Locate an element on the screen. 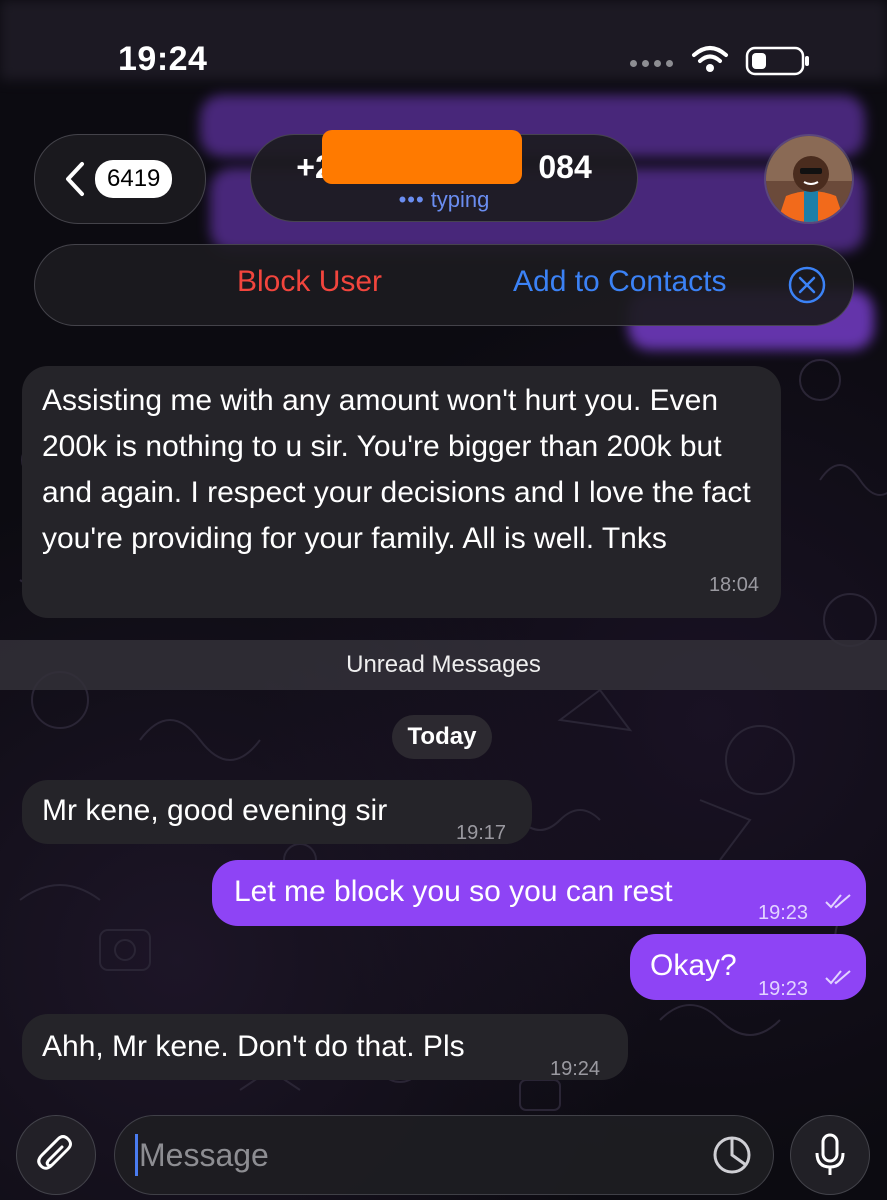  message-bubble-incoming: Mr kene, good evening sir 19:17 is located at coordinates (277, 812).